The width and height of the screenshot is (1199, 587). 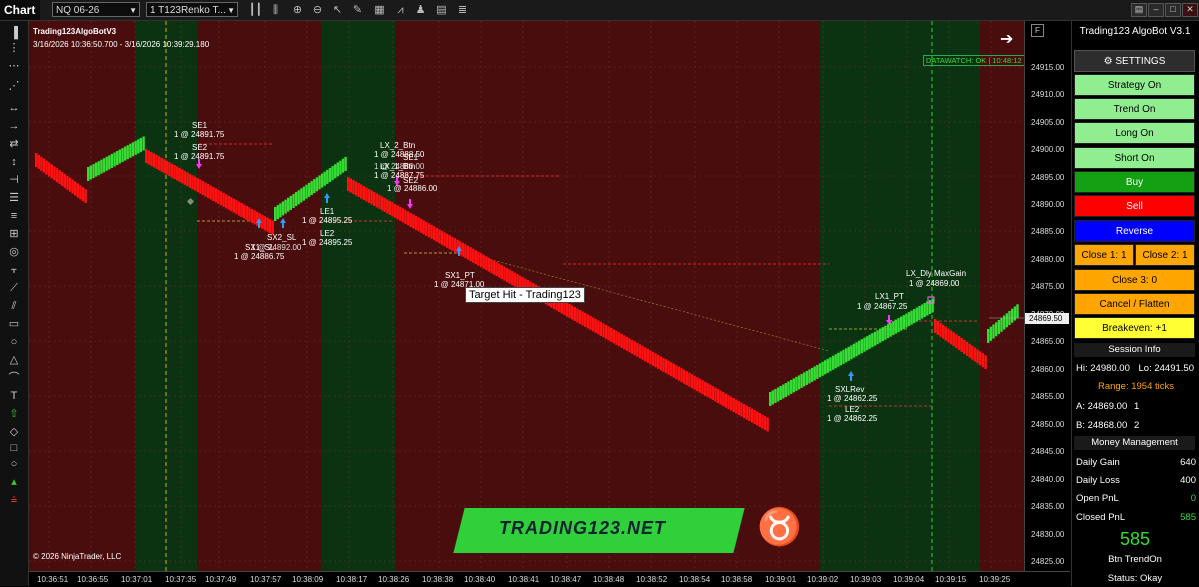 I want to click on zoom-out-icon: ⊖, so click(x=317, y=10).